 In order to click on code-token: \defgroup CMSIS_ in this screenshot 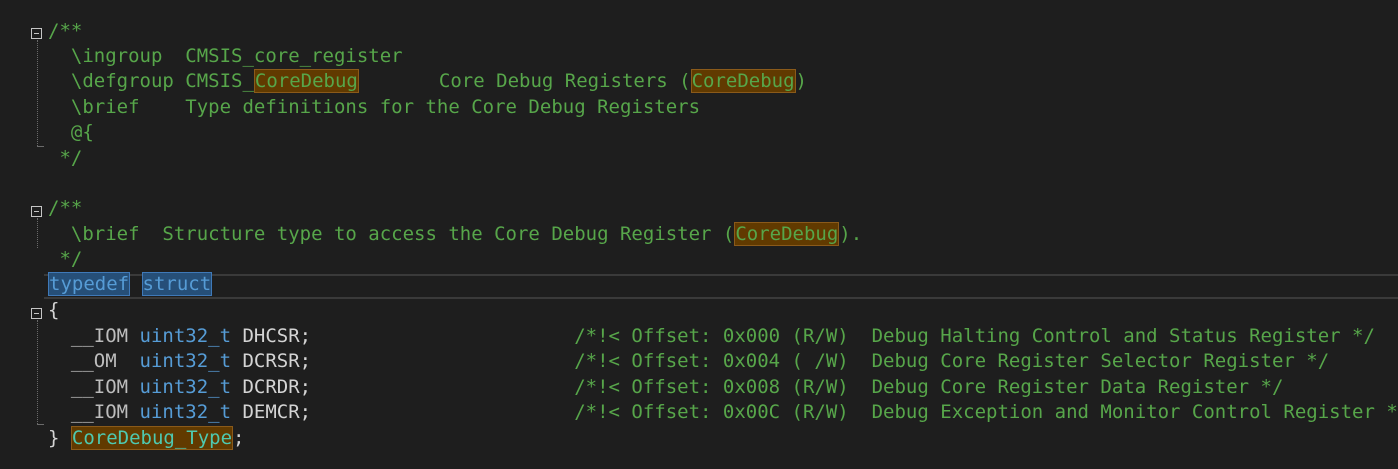, I will do `click(151, 81)`.